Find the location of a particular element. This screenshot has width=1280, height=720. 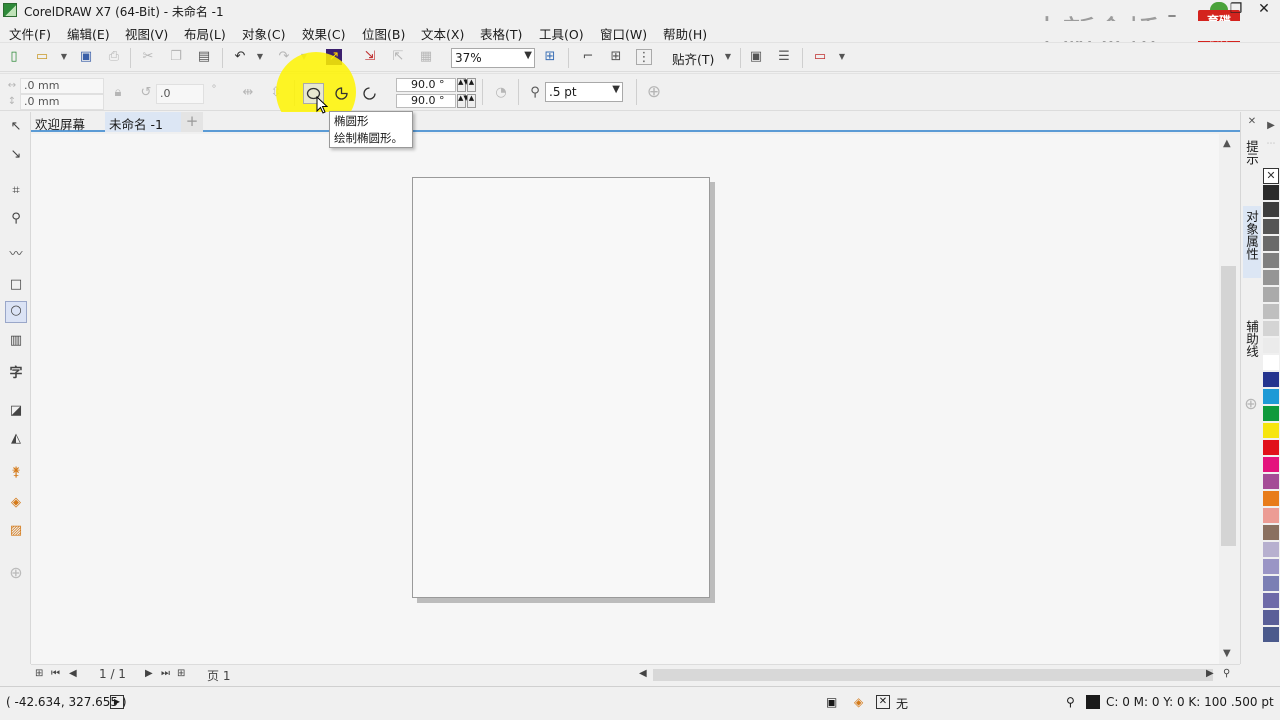

mirror-horizontal-icon: ⇹ is located at coordinates (248, 93).